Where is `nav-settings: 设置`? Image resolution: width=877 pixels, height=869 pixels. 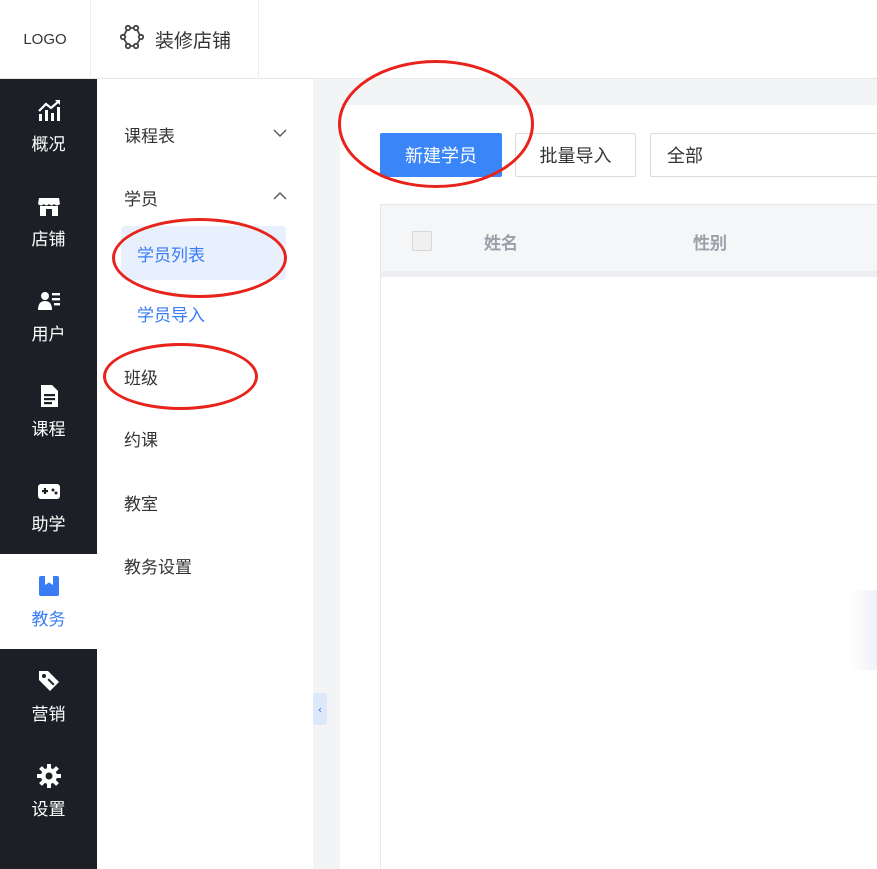 nav-settings: 设置 is located at coordinates (48, 791).